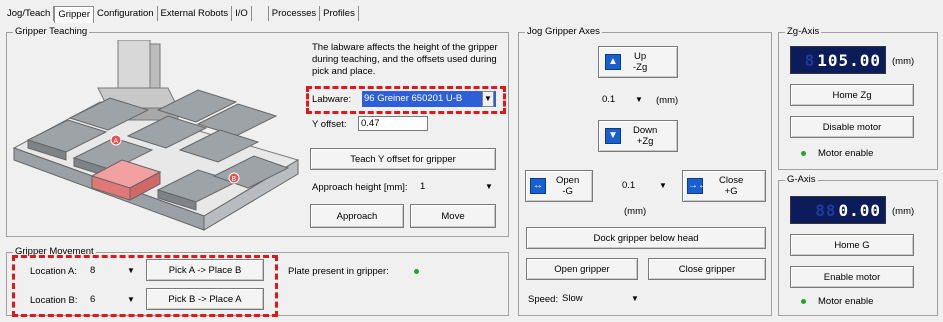  I want to click on jog-down-axis: +Zg, so click(645, 141).